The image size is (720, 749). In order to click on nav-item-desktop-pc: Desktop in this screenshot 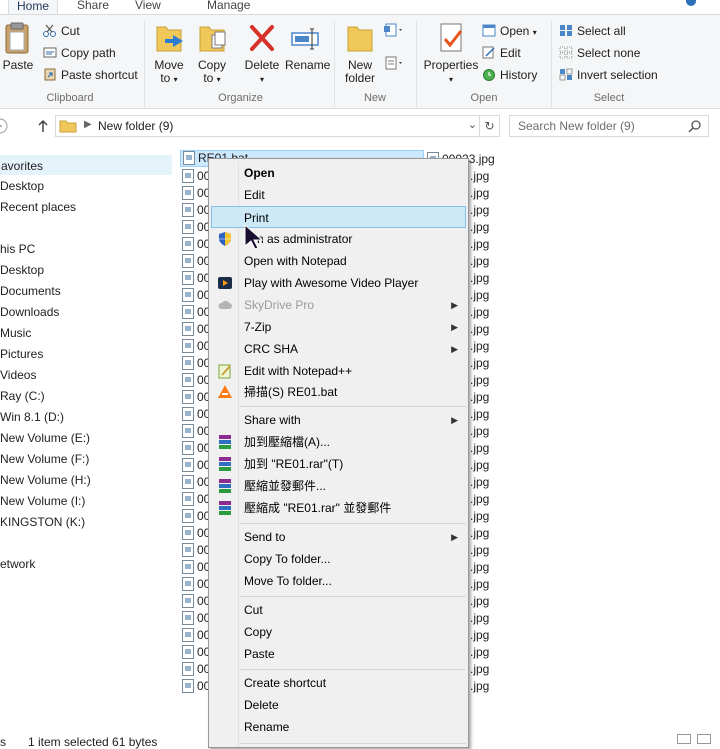, I will do `click(22, 270)`.